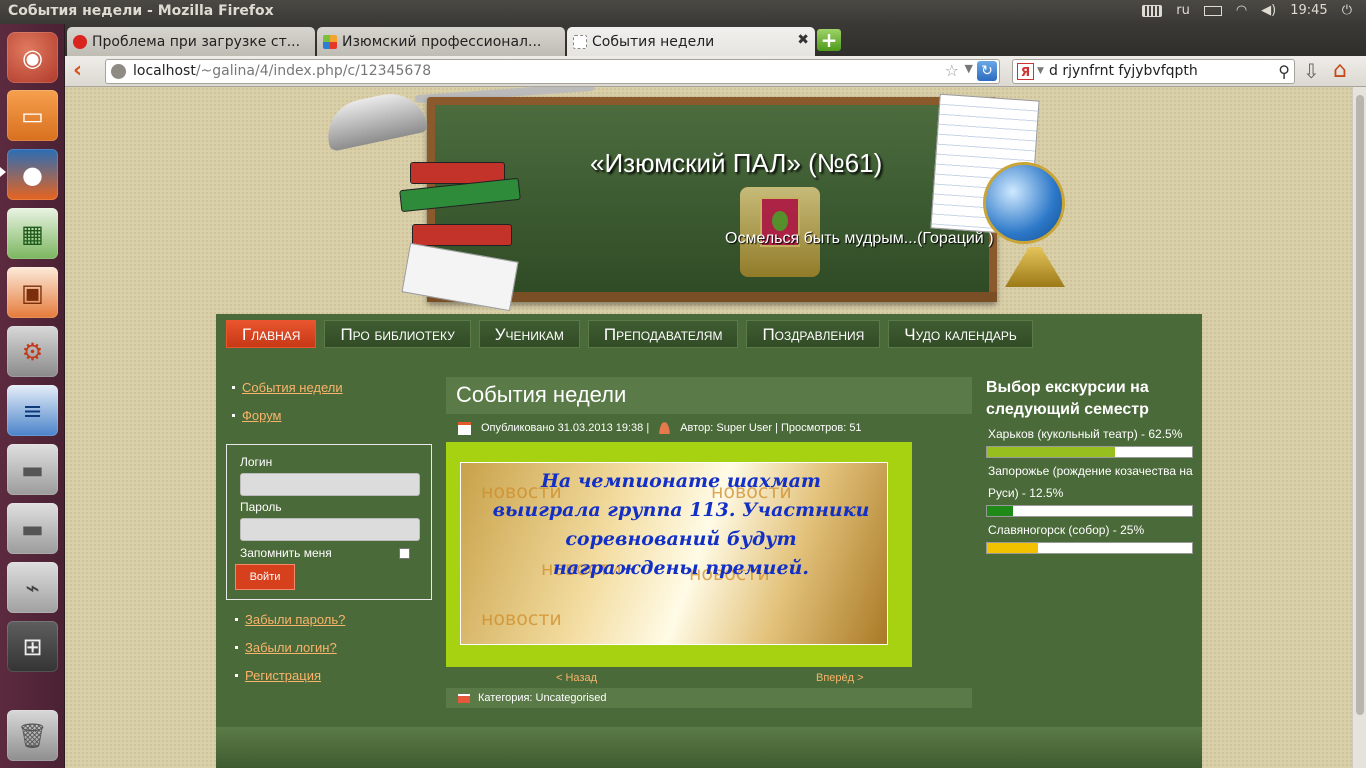 This screenshot has height=768, width=1366. I want to click on globe-stand-icon, so click(1035, 267).